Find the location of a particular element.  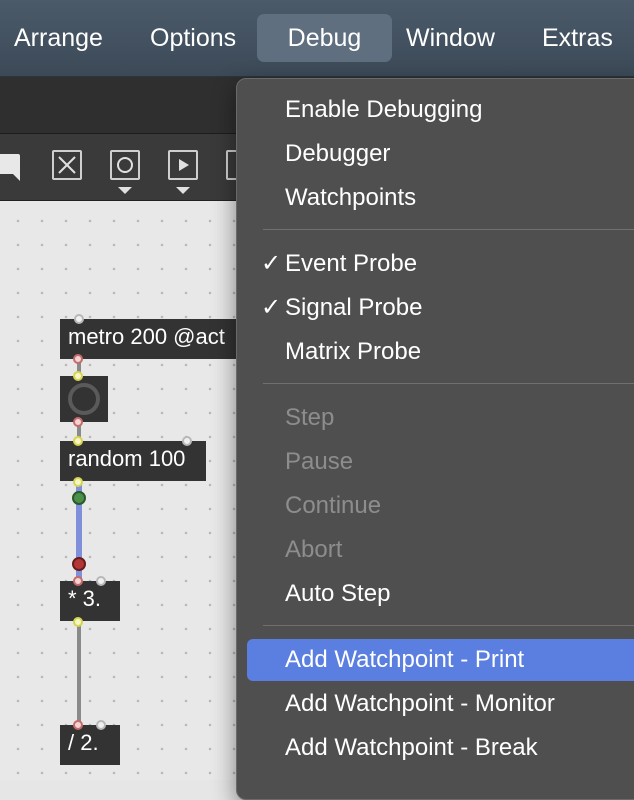

menu-item-add-watchpoint-break: Add Watchpoint - Break is located at coordinates (440, 748).